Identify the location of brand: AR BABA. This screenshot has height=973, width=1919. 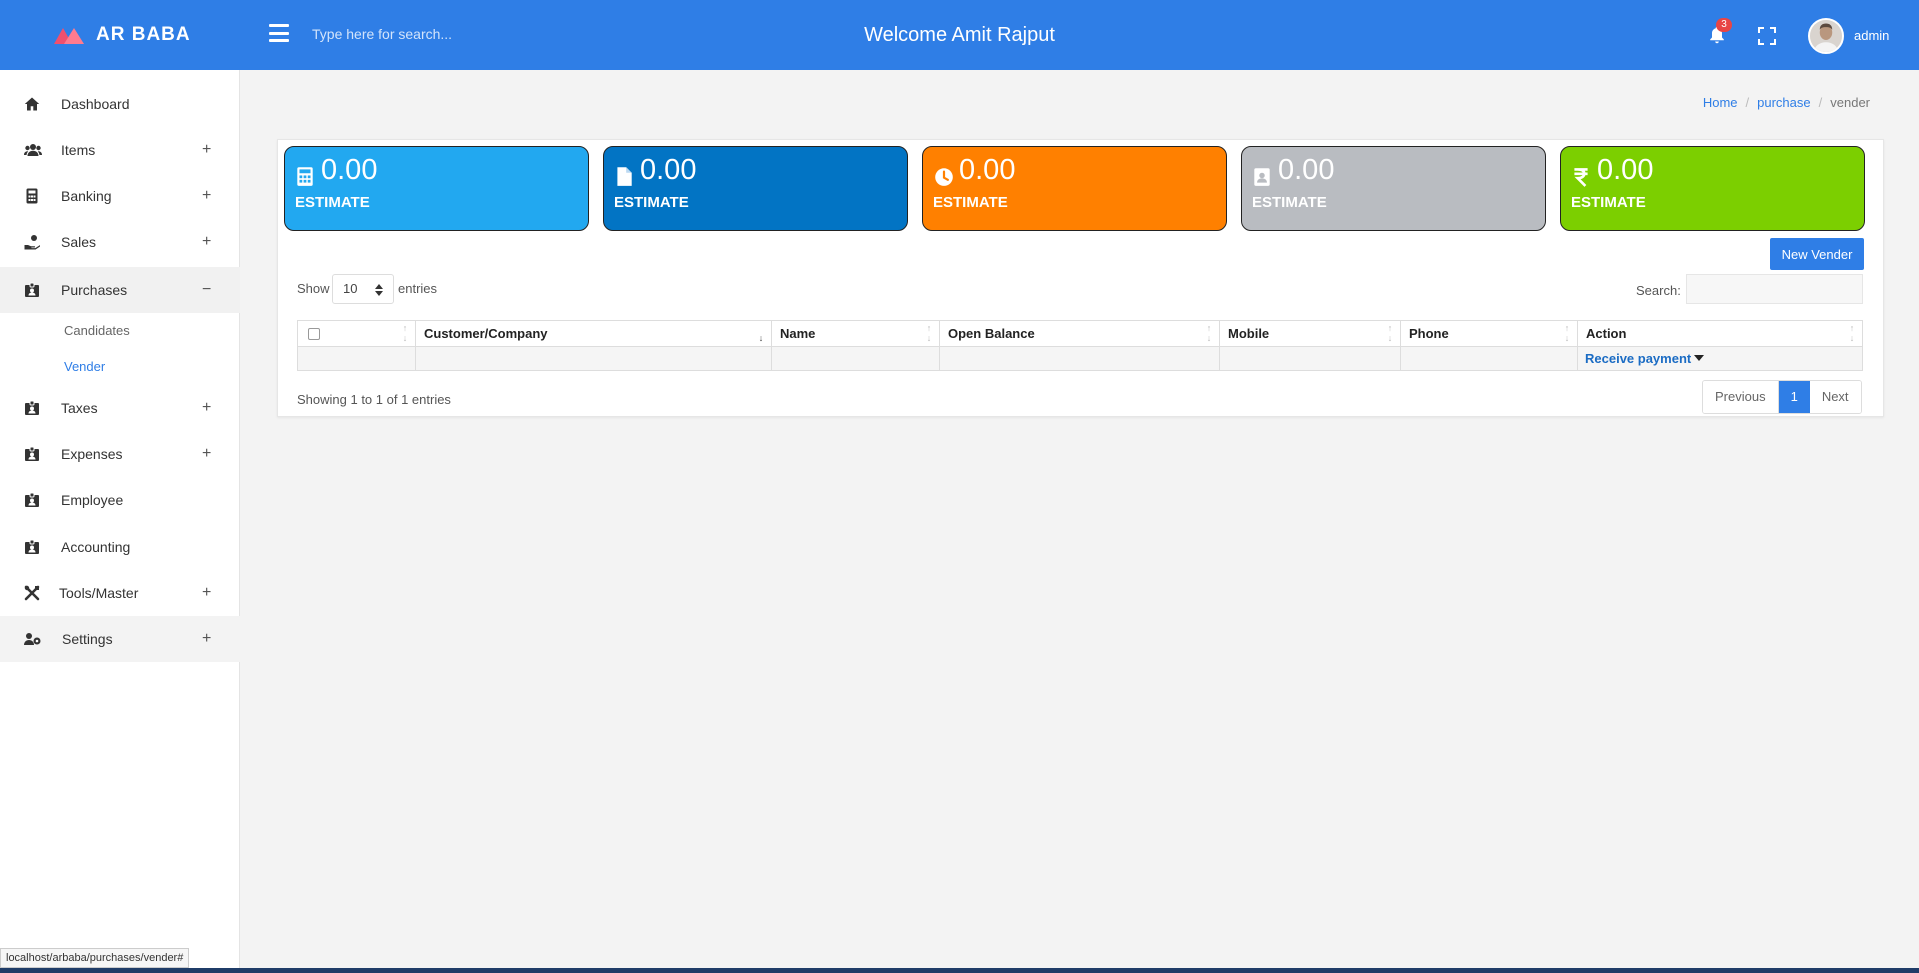
(122, 35).